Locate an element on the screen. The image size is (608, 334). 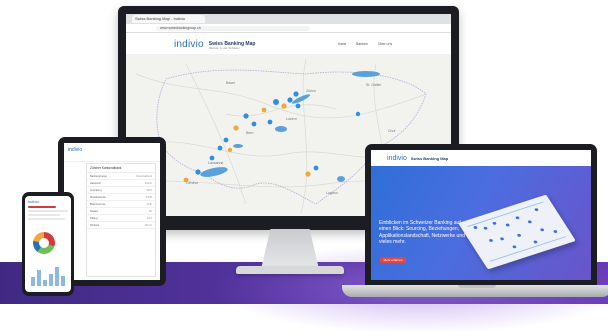
phone-device: indivio is located at coordinates (48, 244).